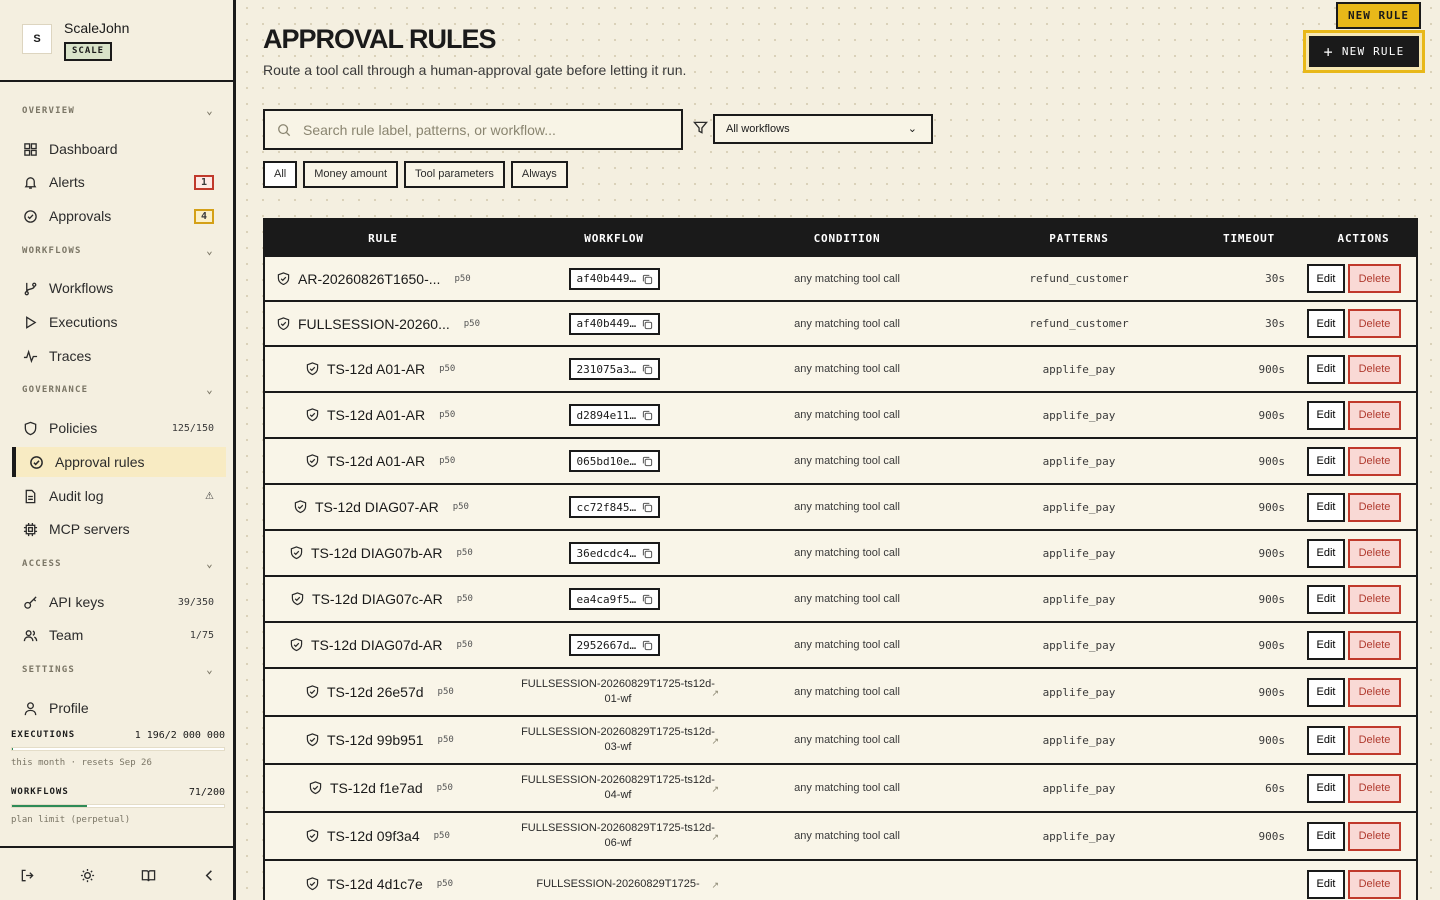 The image size is (1440, 900). I want to click on search-input, so click(483, 129).